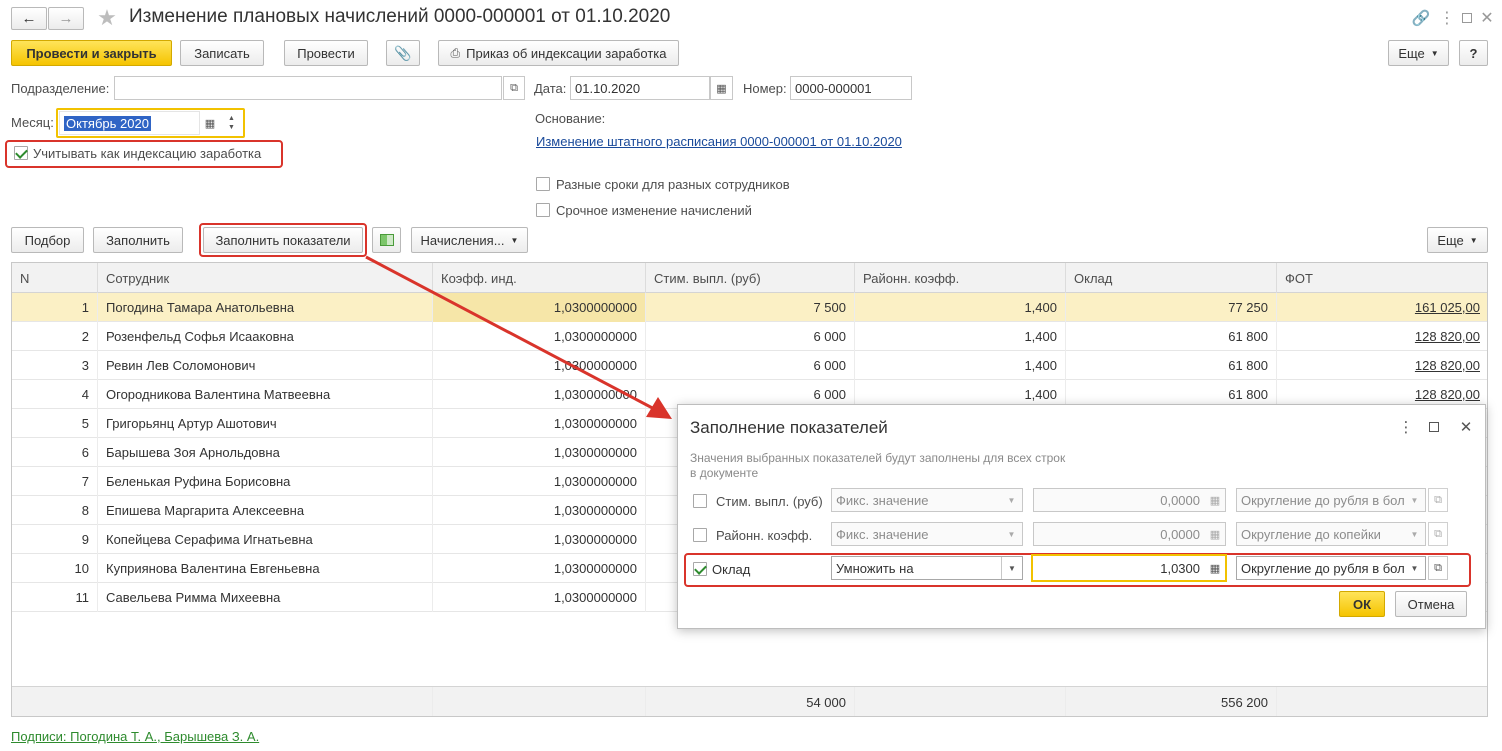 This screenshot has width=1502, height=751. What do you see at coordinates (1180, 534) in the screenshot?
I see `rk-value: 0,0000` at bounding box center [1180, 534].